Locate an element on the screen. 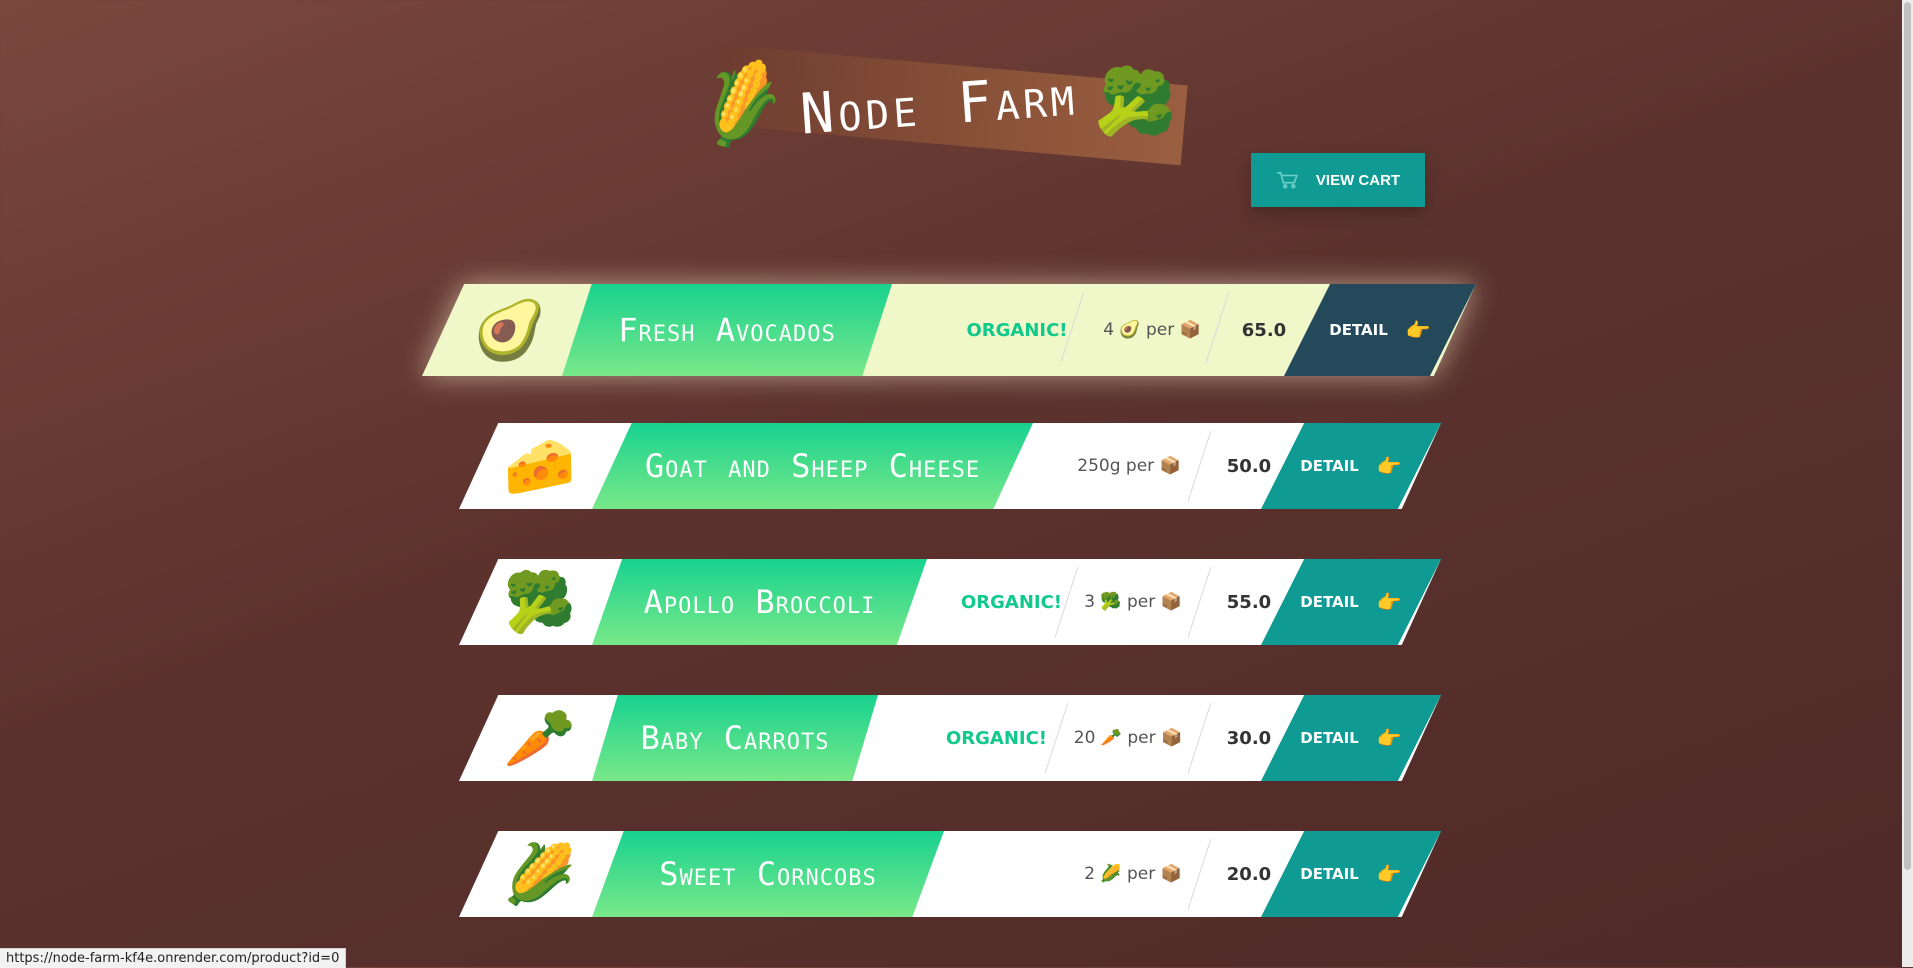 This screenshot has height=968, width=1913. view-cart-button: VIEW CART is located at coordinates (1338, 180).